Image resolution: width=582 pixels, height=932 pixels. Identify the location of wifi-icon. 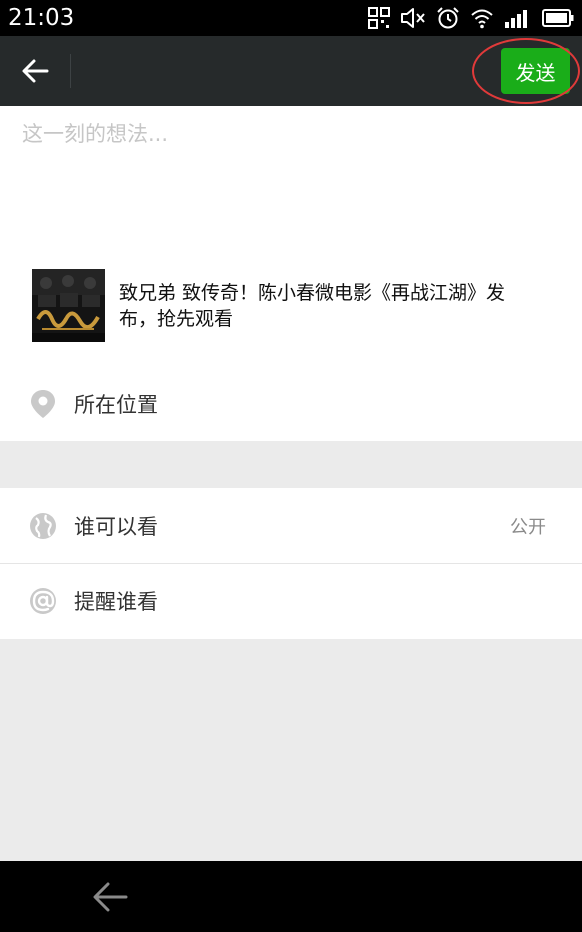
(482, 19).